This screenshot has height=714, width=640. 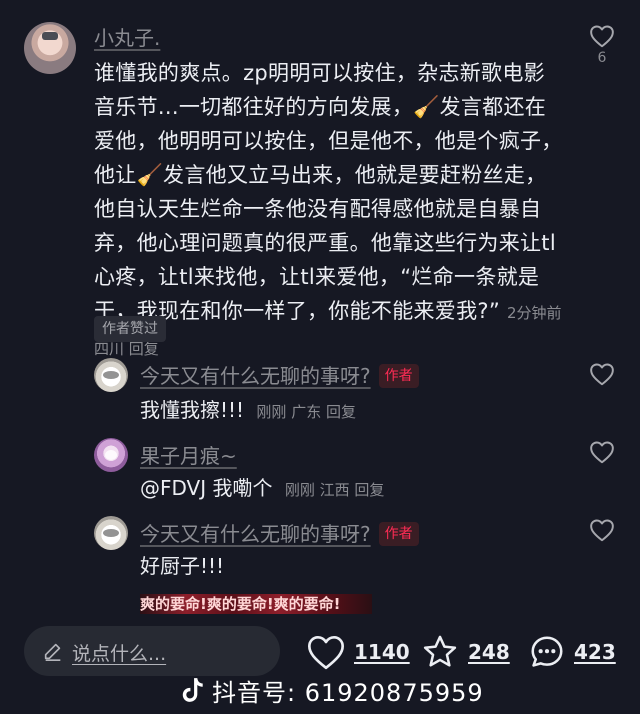 What do you see at coordinates (306, 412) in the screenshot?
I see `reply-meta: 刚刚 广东 回复` at bounding box center [306, 412].